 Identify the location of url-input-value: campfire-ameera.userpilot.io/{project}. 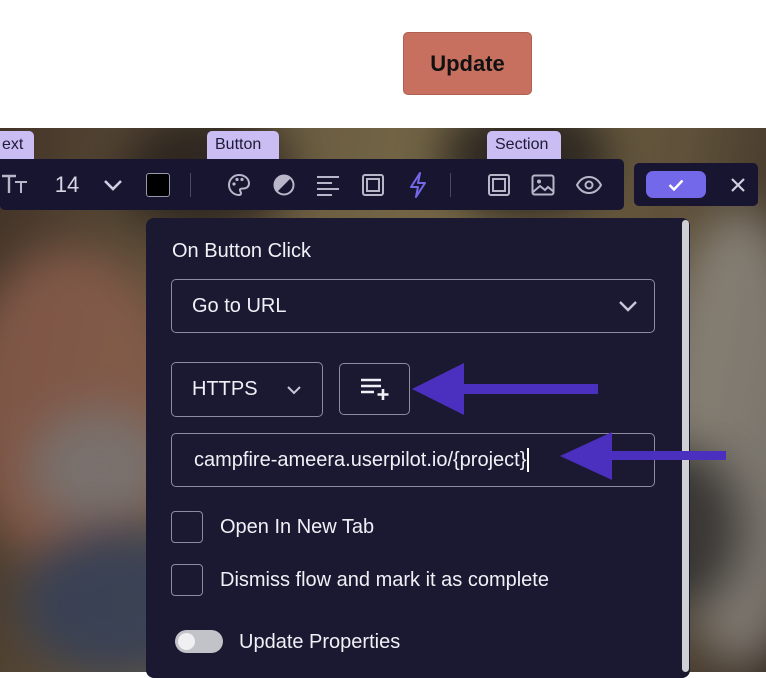
(360, 459).